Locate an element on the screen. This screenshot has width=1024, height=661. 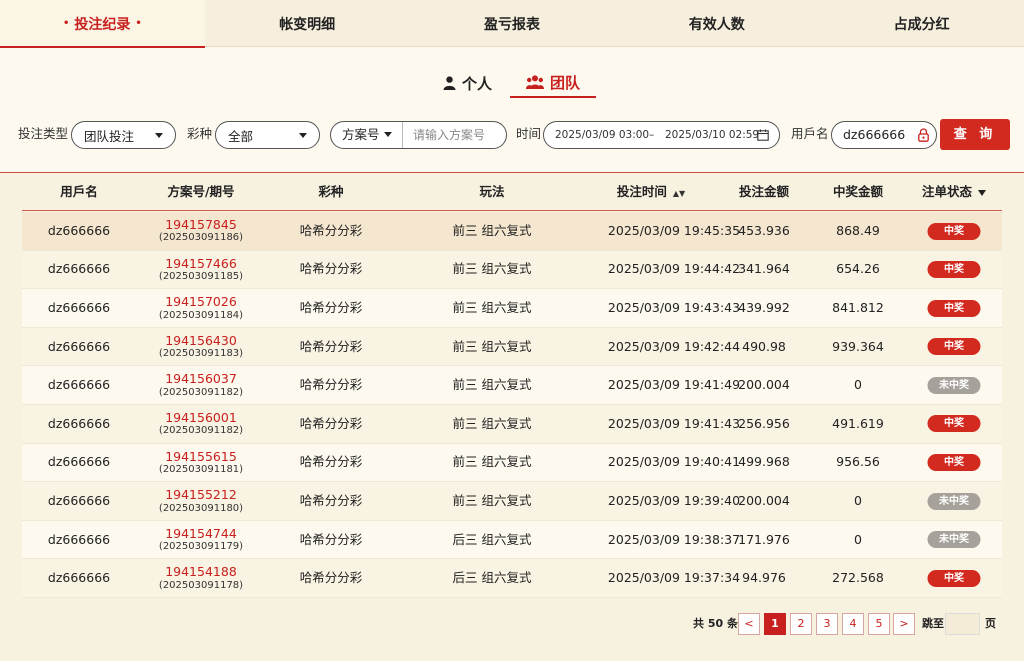
plan-number-link: 194154188 is located at coordinates (201, 572).